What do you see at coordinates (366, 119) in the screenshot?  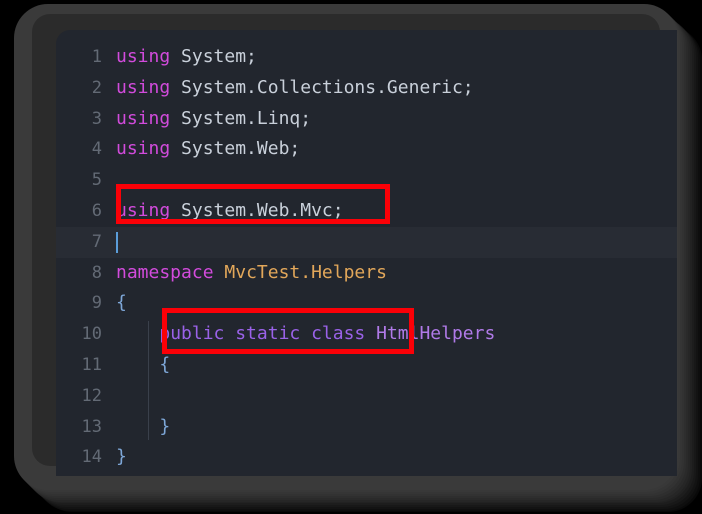 I see `code-line: 3 using System.Linq;` at bounding box center [366, 119].